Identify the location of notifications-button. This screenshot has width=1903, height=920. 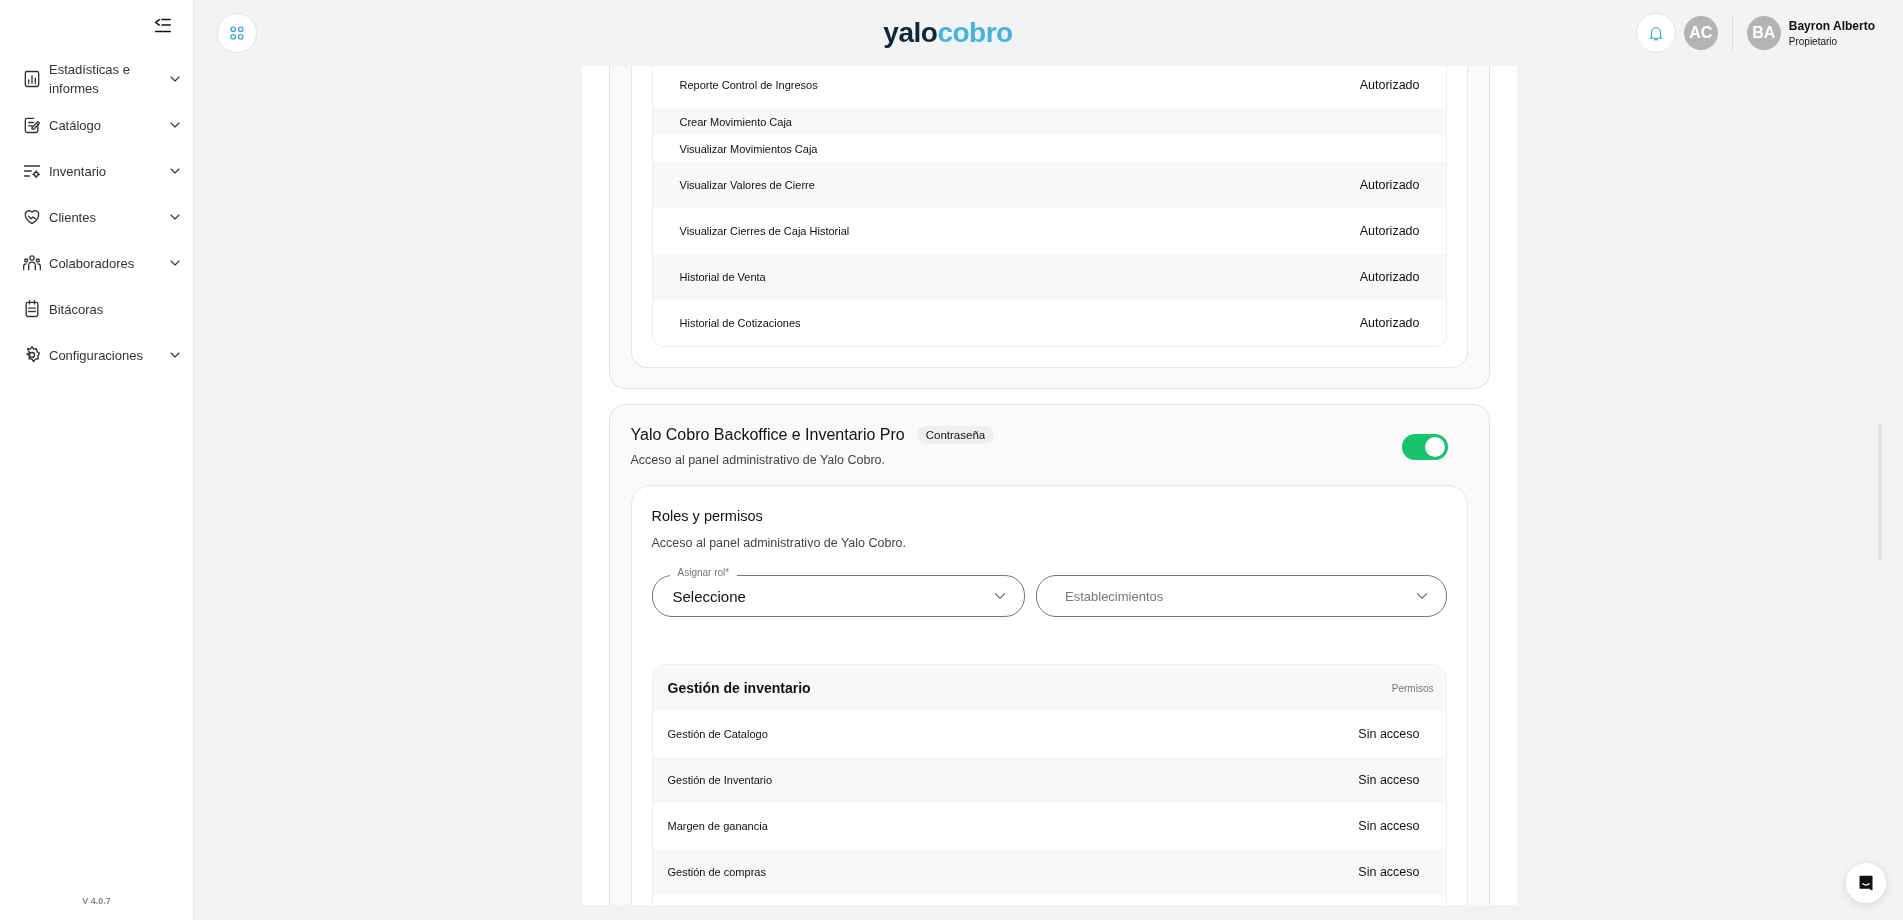
(1655, 33).